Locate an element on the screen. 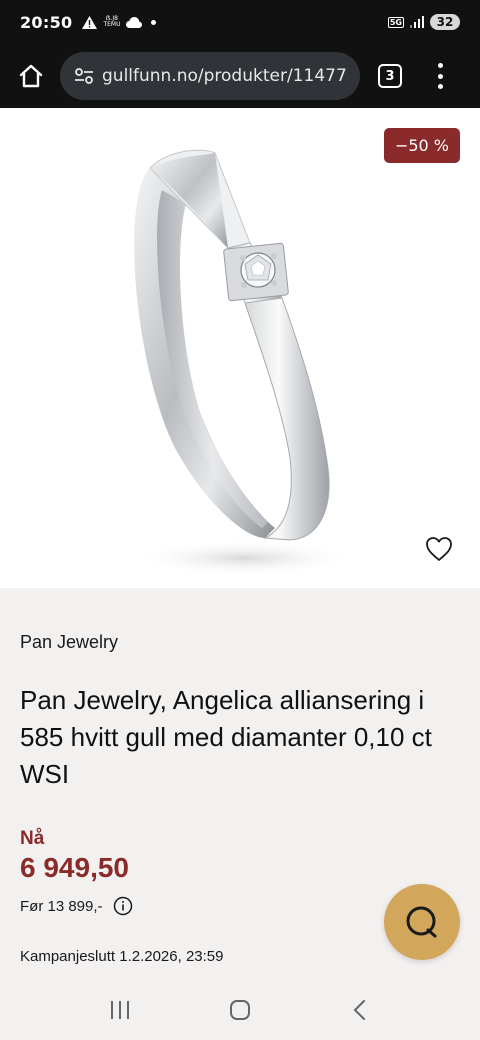 This screenshot has height=1040, width=480. info-icon is located at coordinates (123, 906).